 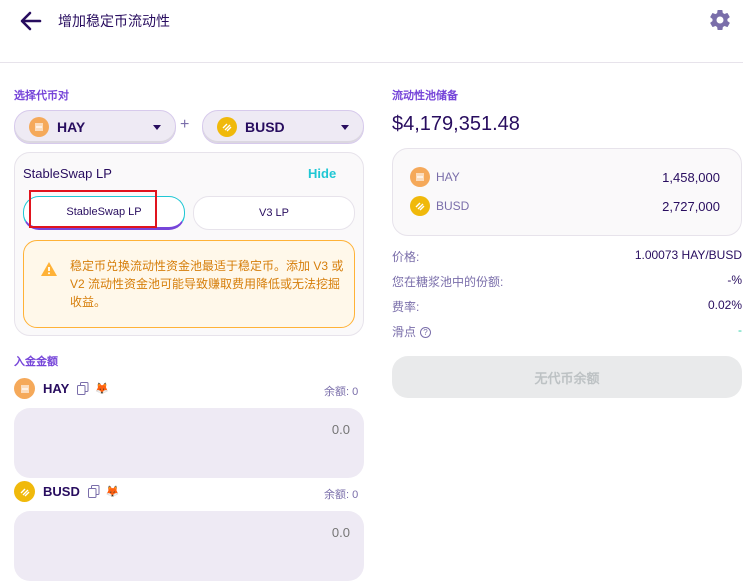 I want to click on arrow-left-icon, so click(x=31, y=21).